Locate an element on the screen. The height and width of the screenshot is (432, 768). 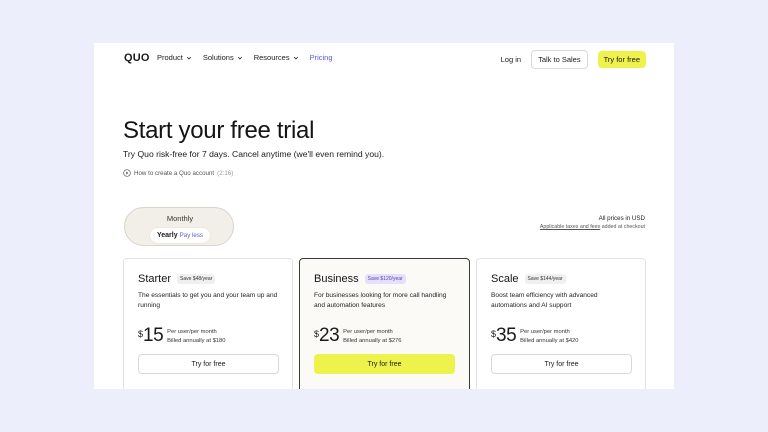
billing-monthly-option: Monthly is located at coordinates (180, 218).